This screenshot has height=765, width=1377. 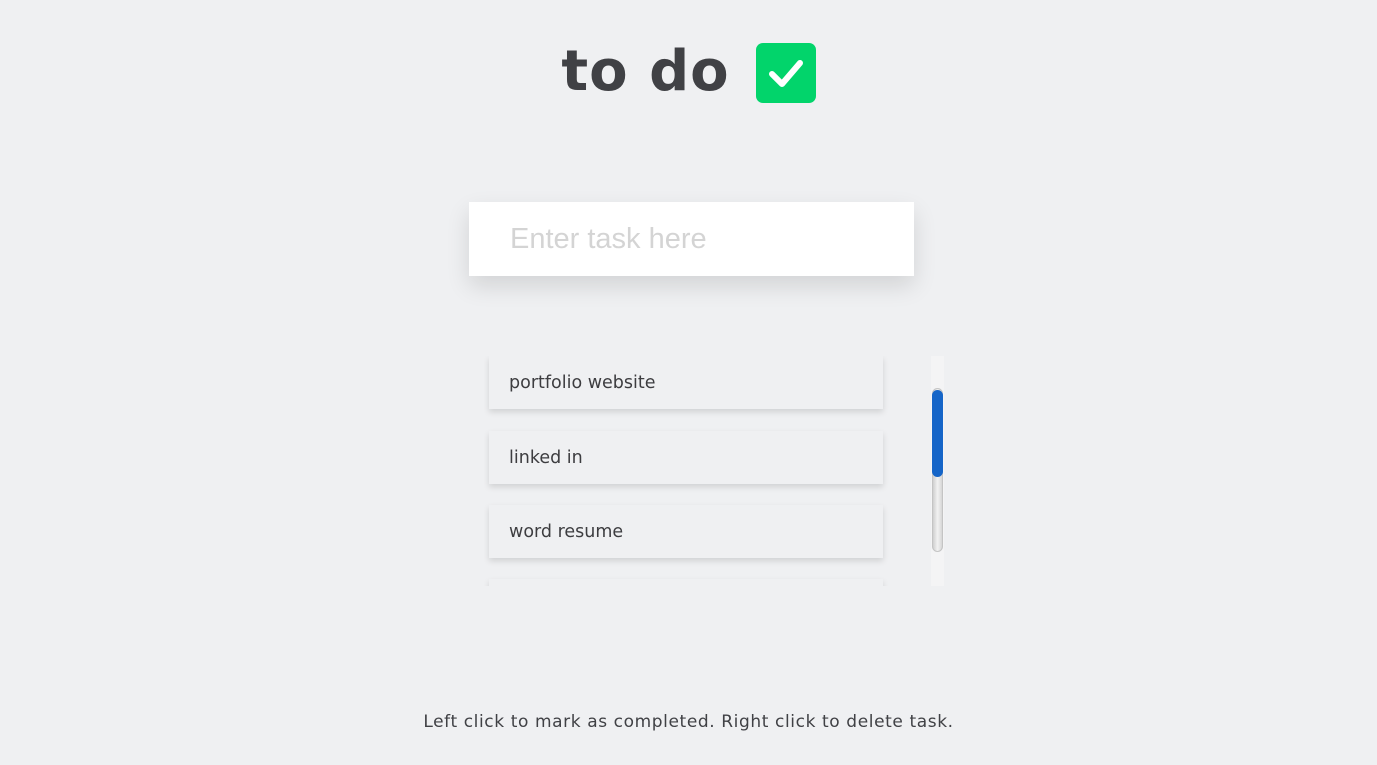 What do you see at coordinates (582, 382) in the screenshot?
I see `task-label: portfolio website` at bounding box center [582, 382].